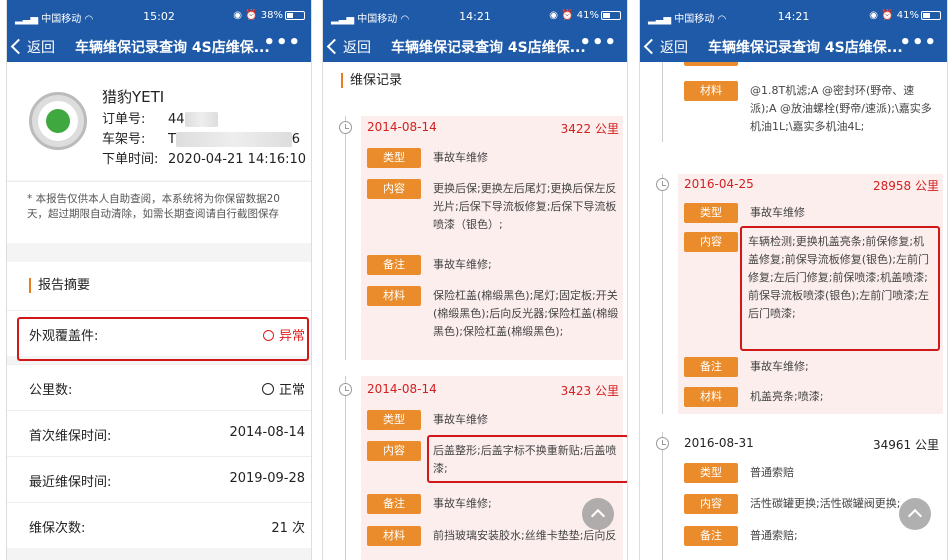  What do you see at coordinates (267, 389) in the screenshot?
I see `smile-icon` at bounding box center [267, 389].